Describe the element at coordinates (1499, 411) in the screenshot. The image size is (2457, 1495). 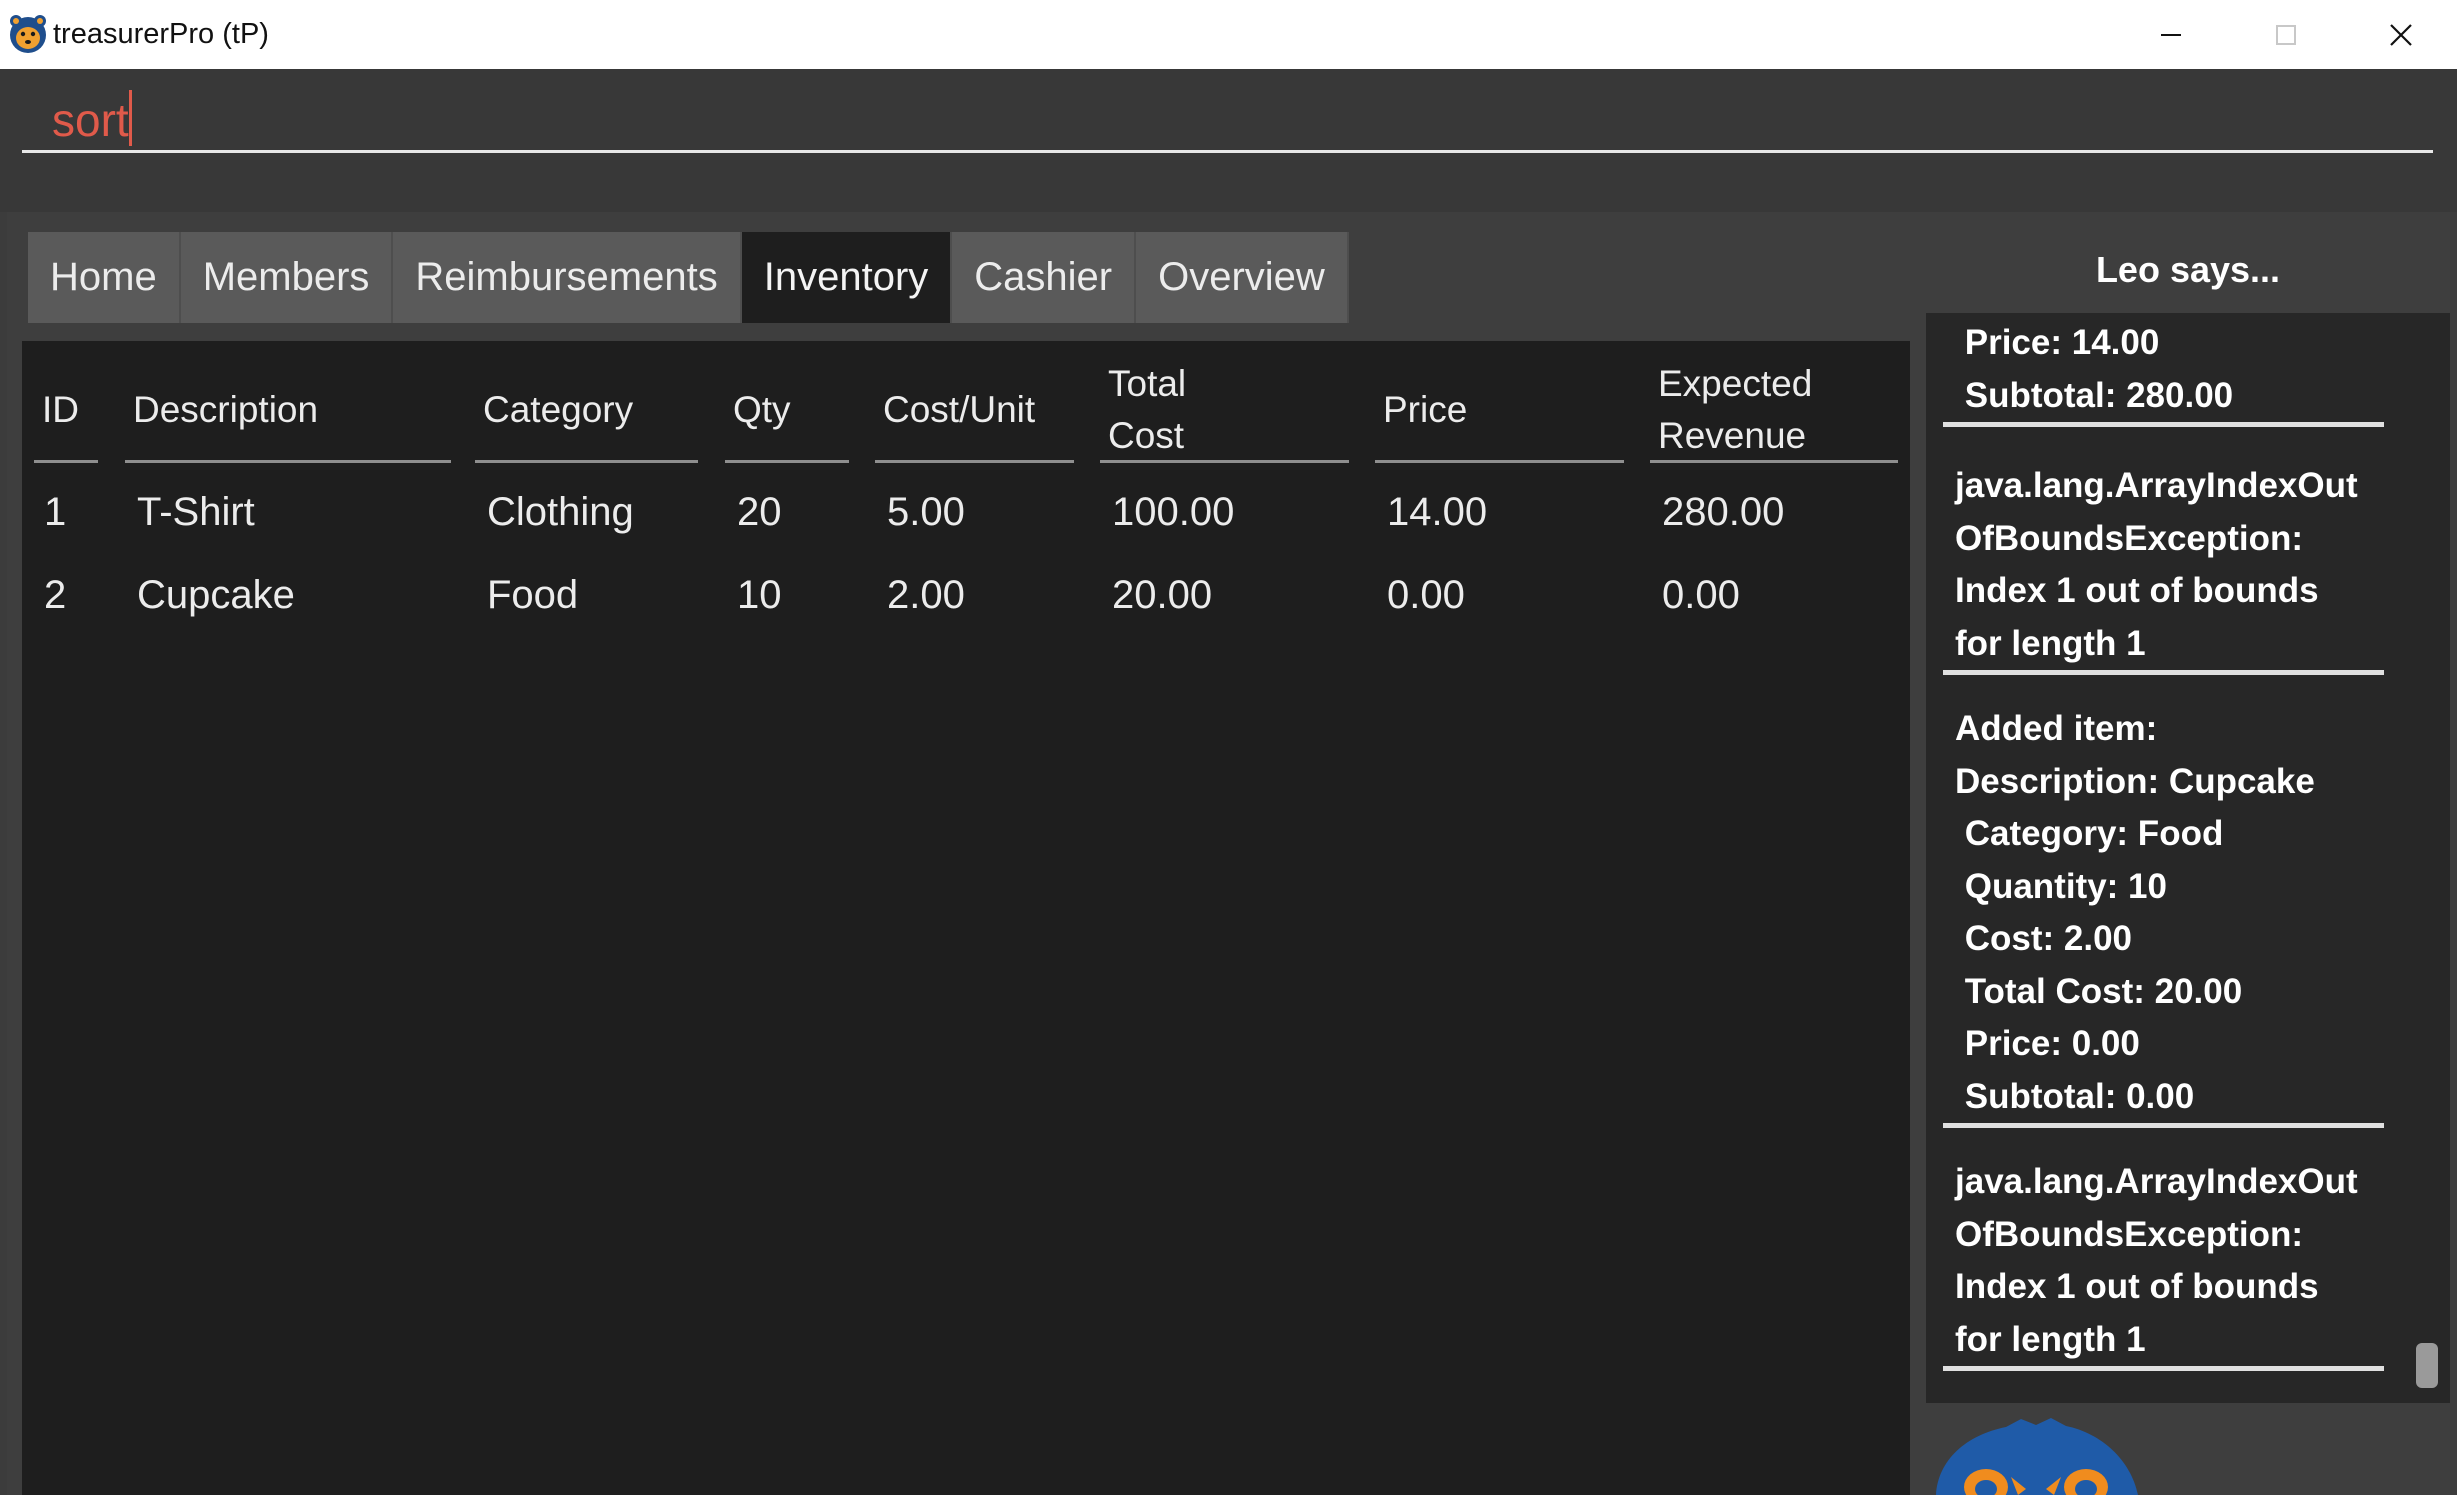
I see `column-header-price: Price` at that location.